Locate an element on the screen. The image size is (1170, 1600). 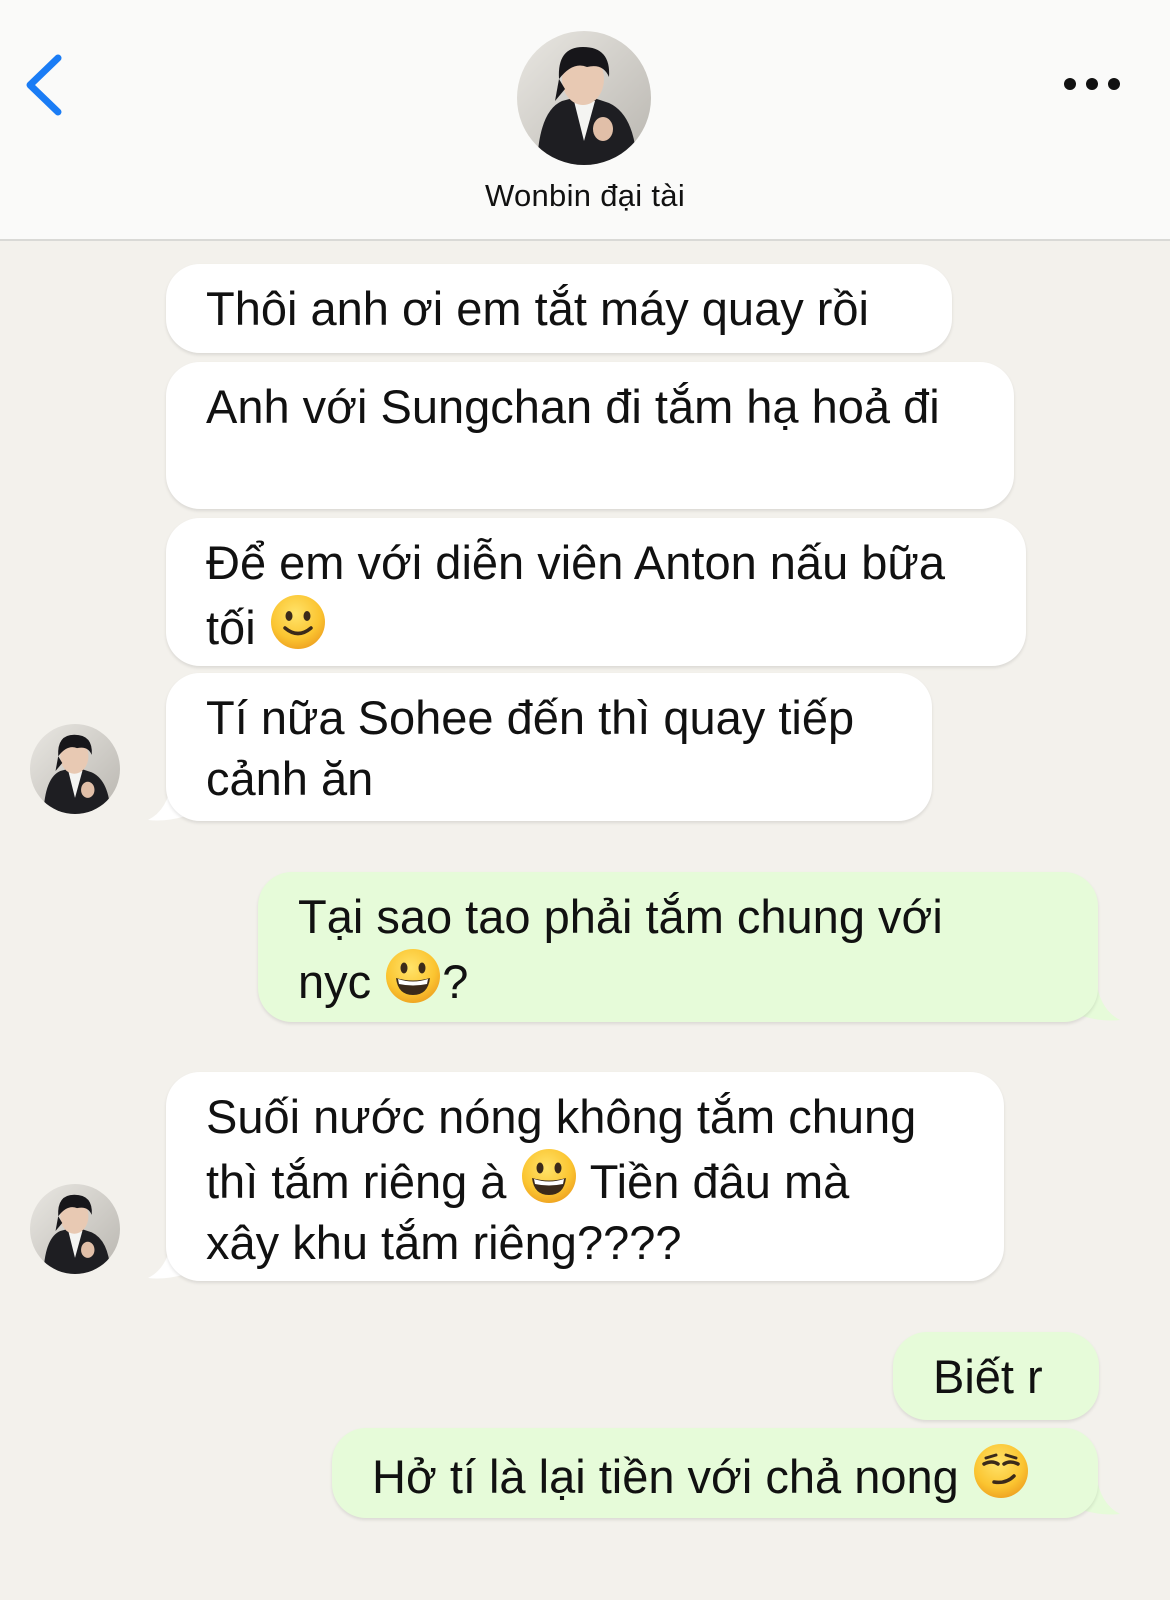
message-text: Tại sao tao phải tắm chung với is located at coordinates (620, 916).